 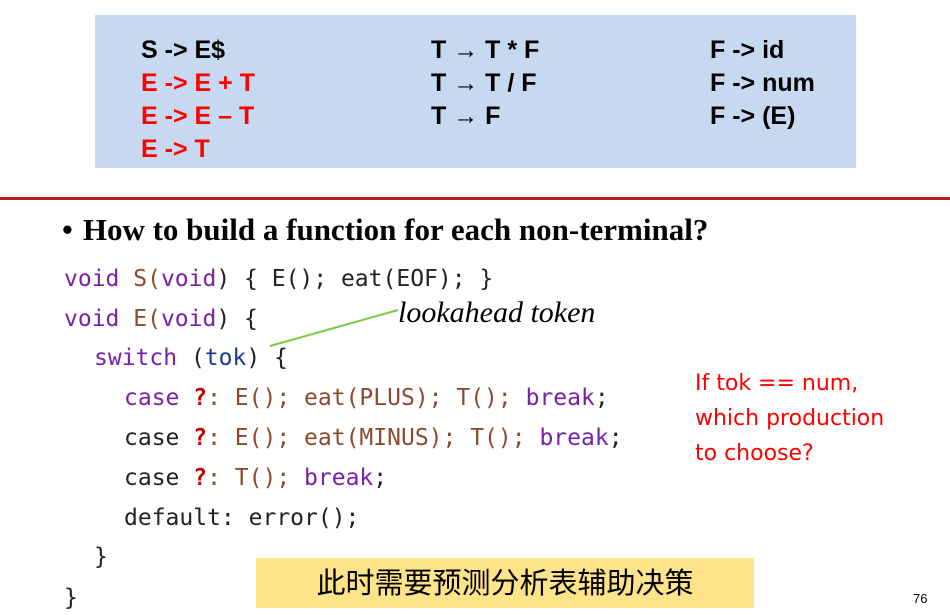 What do you see at coordinates (920, 598) in the screenshot?
I see `page-number: 76` at bounding box center [920, 598].